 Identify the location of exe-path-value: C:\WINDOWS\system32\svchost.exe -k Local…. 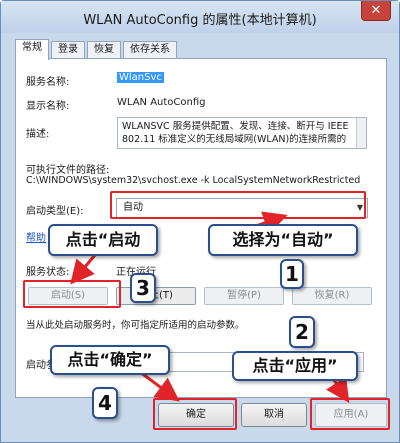
(193, 180).